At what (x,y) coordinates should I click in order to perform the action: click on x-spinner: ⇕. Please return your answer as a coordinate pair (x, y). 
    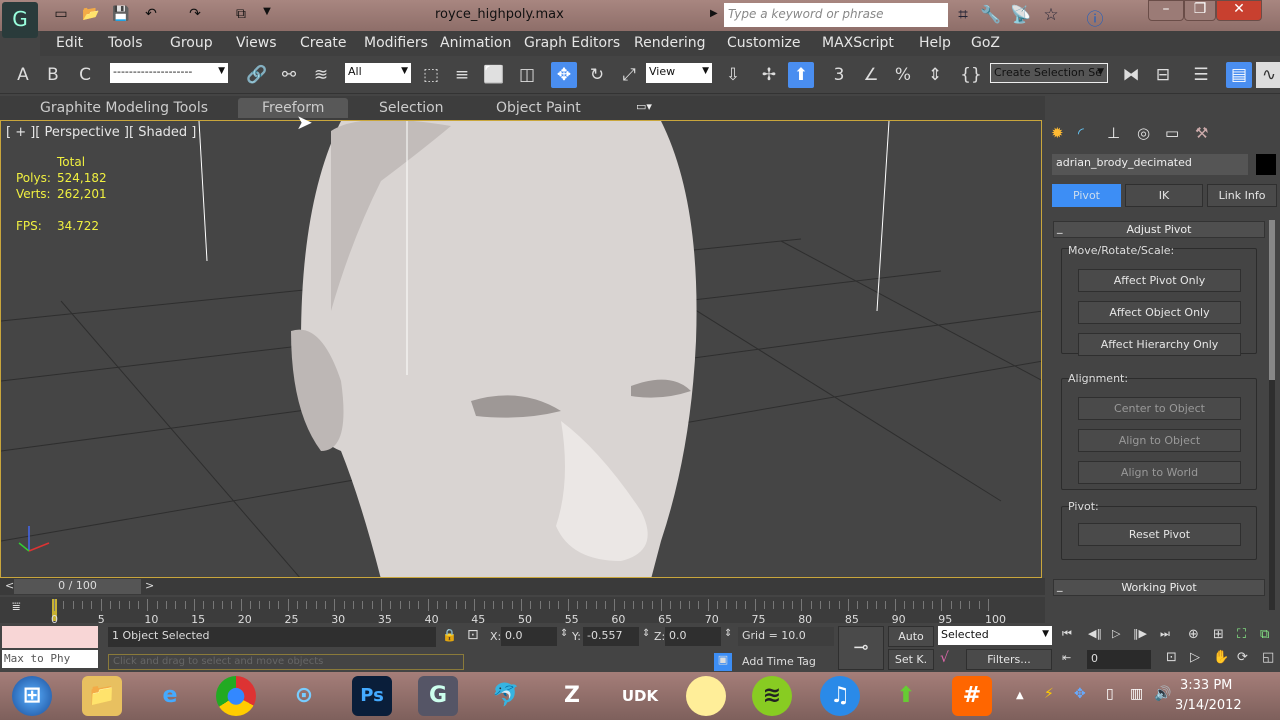
    Looking at the image, I should click on (564, 633).